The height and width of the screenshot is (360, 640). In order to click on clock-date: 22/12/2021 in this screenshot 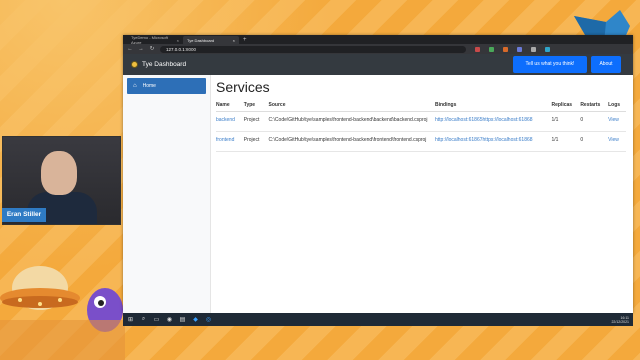, I will do `click(620, 321)`.